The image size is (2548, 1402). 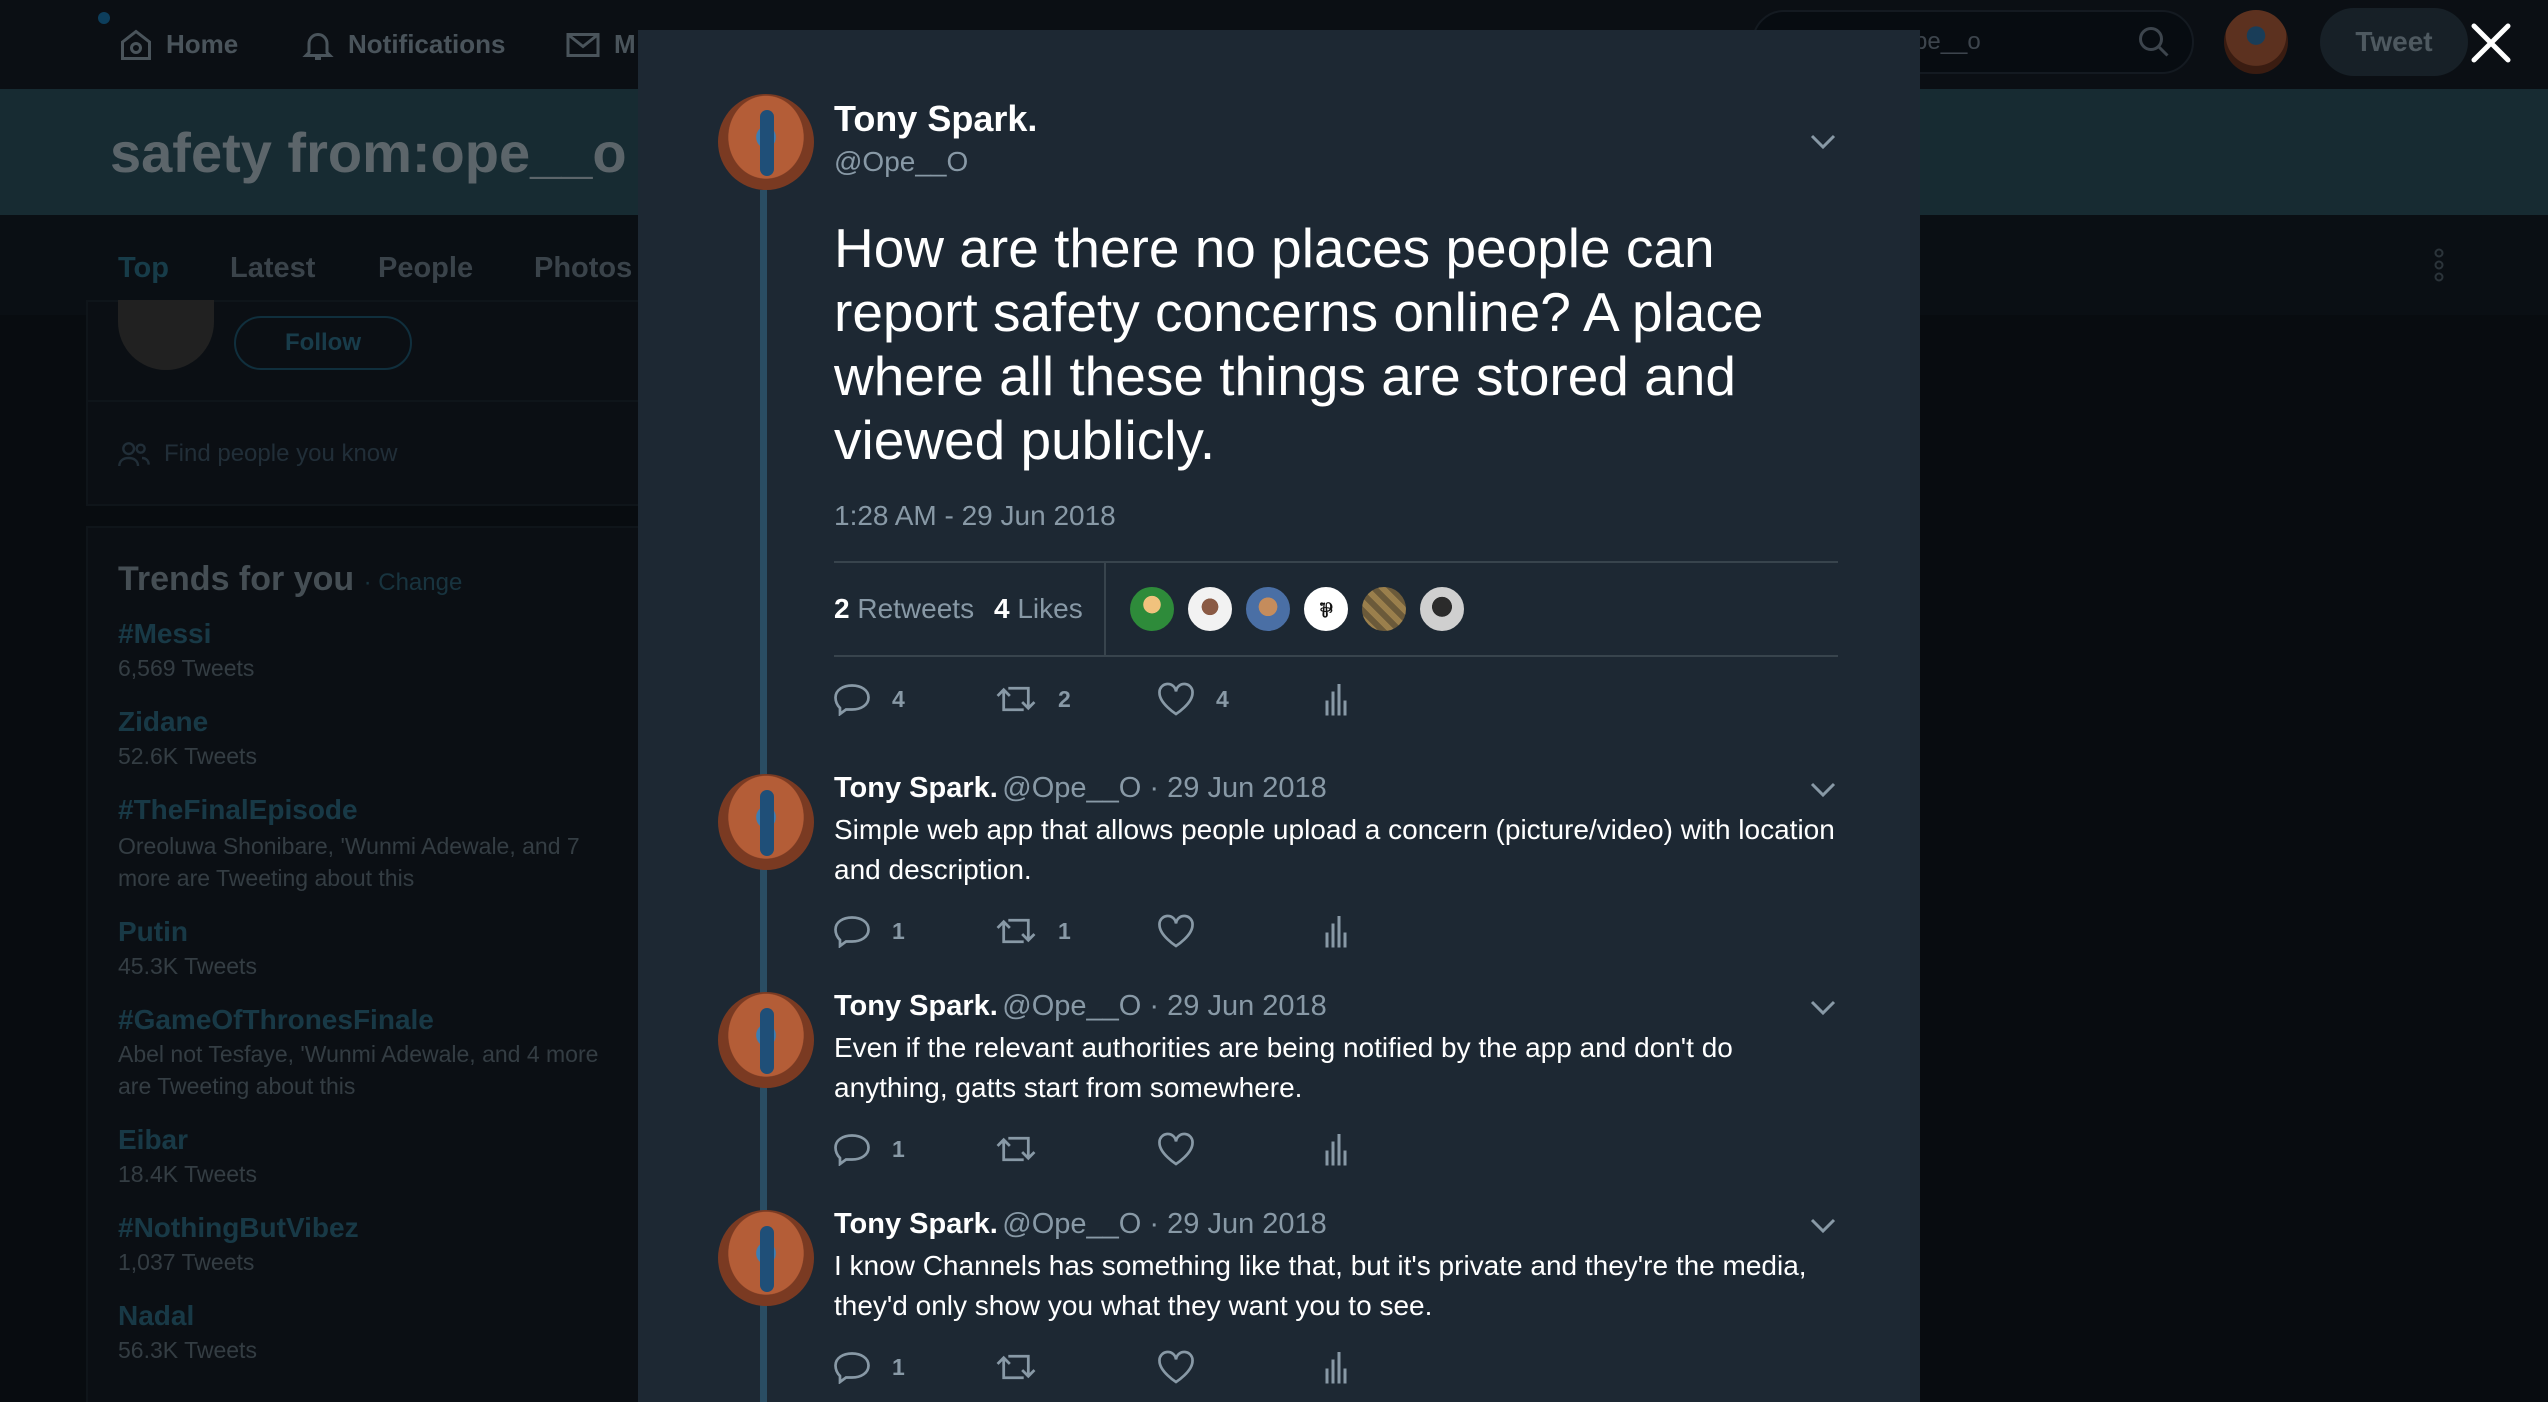 I want to click on tweet-timestamp: 1:28 AM - 29 Jun 2018, so click(x=975, y=516).